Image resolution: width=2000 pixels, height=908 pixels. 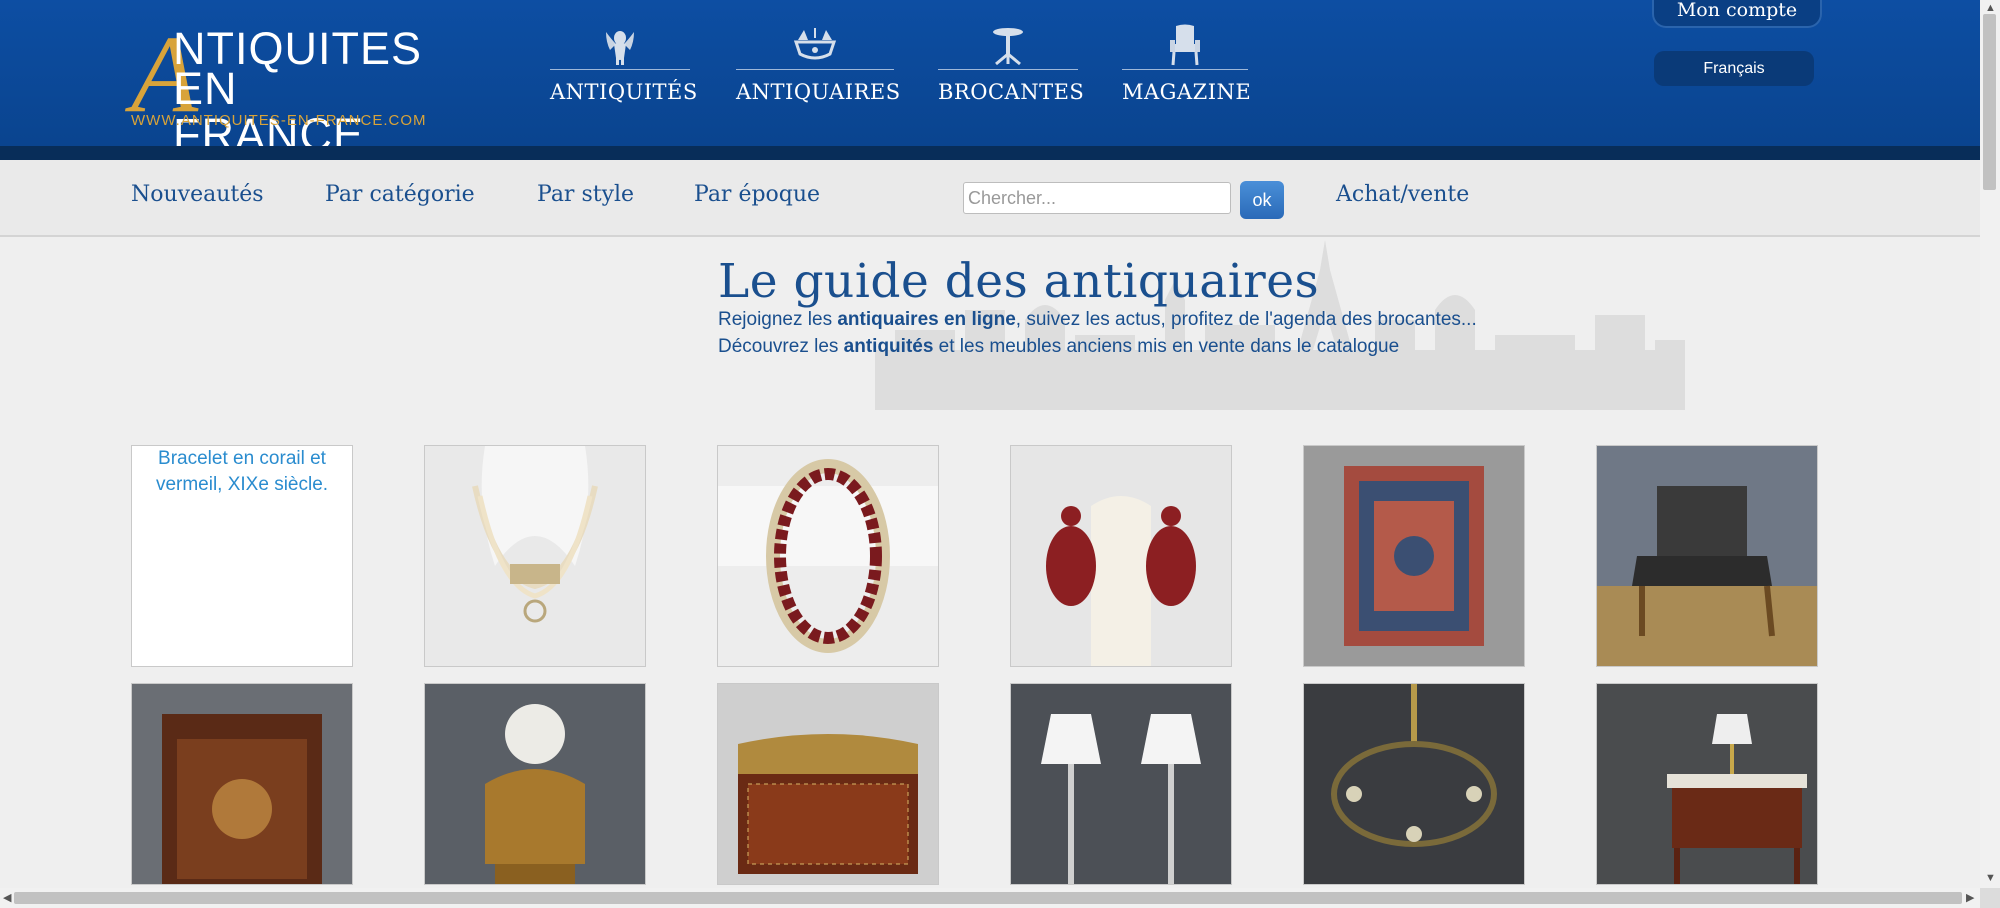 I want to click on scroll-down-icon: ▼, so click(x=1990, y=878).